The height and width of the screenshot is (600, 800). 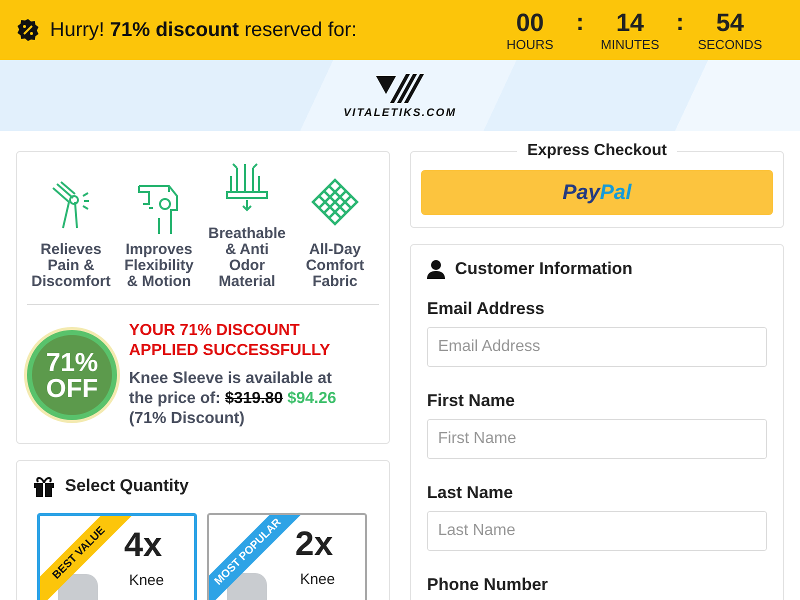 What do you see at coordinates (730, 44) in the screenshot?
I see `countdown-label: SECONDS` at bounding box center [730, 44].